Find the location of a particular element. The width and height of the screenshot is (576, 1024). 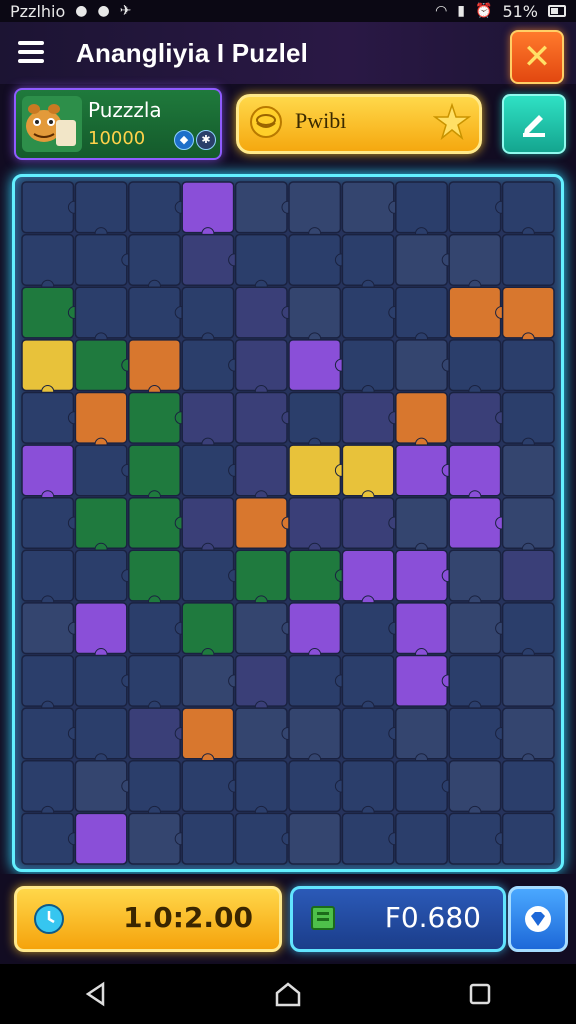

edit-button is located at coordinates (534, 124).